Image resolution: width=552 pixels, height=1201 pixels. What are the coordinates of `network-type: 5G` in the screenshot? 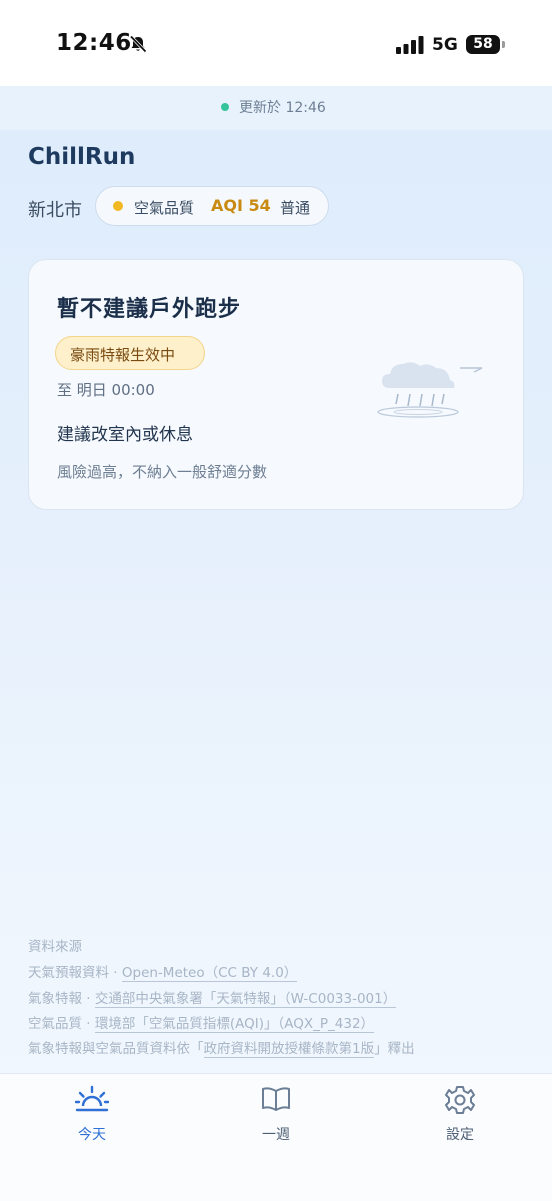 It's located at (445, 45).